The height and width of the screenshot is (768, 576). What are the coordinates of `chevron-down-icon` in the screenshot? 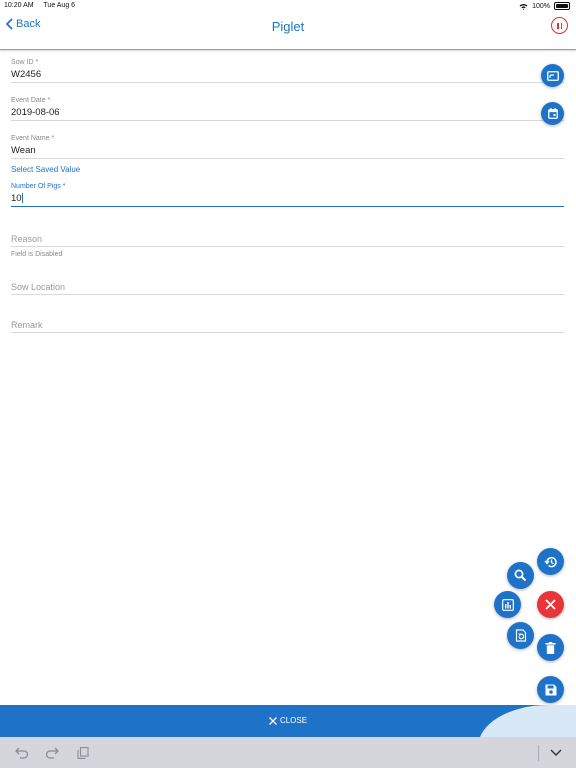 It's located at (556, 752).